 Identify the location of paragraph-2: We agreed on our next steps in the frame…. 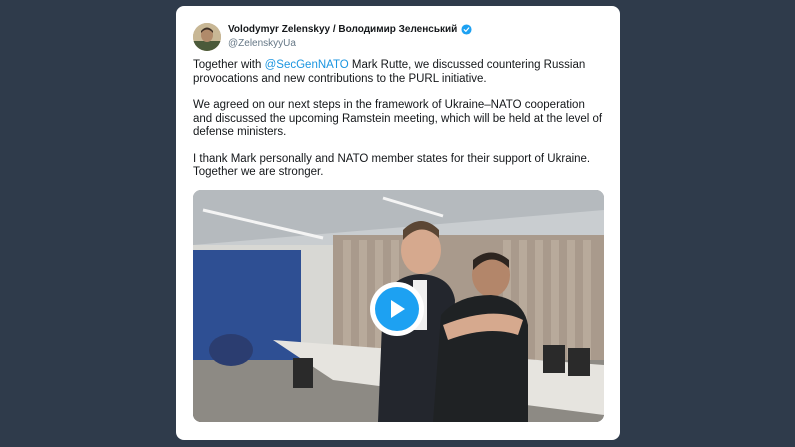
(398, 118).